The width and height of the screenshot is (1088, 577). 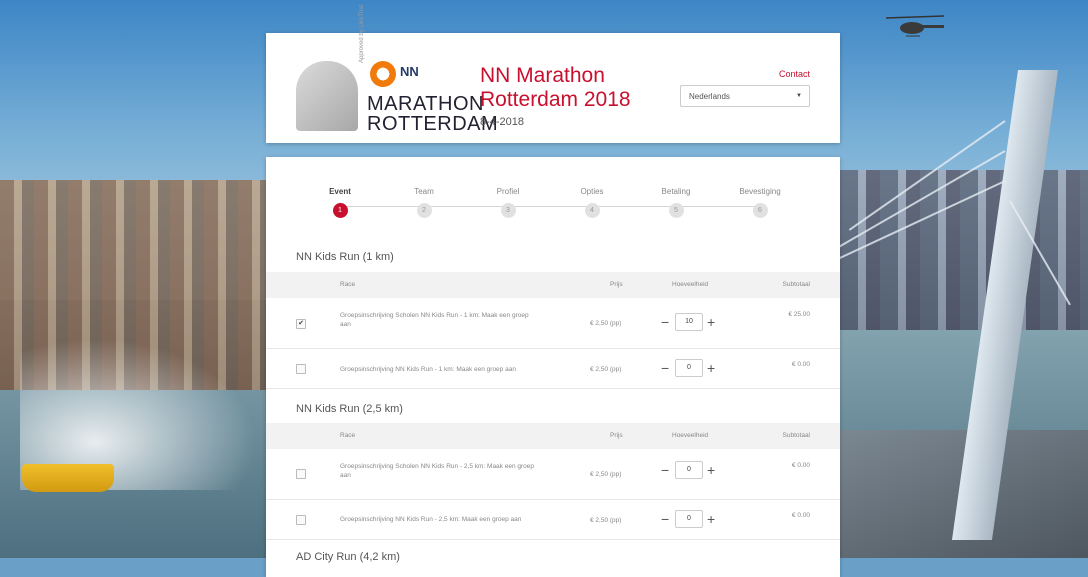 I want to click on quantity-stepper: − 10 +, so click(x=689, y=322).